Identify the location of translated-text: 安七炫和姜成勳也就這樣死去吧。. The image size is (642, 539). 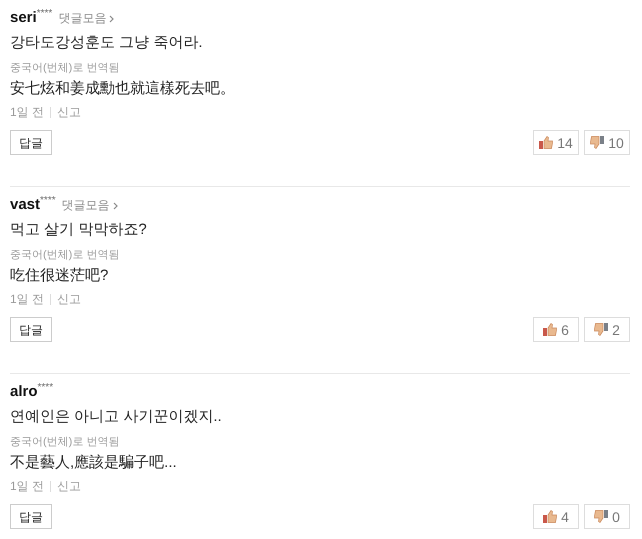
(123, 89).